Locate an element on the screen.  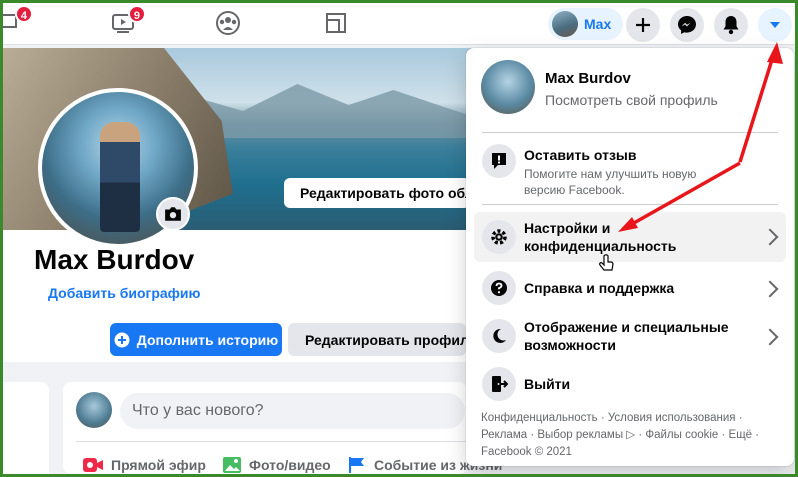
edit-profile-button: Редактировать профиль is located at coordinates (377, 339).